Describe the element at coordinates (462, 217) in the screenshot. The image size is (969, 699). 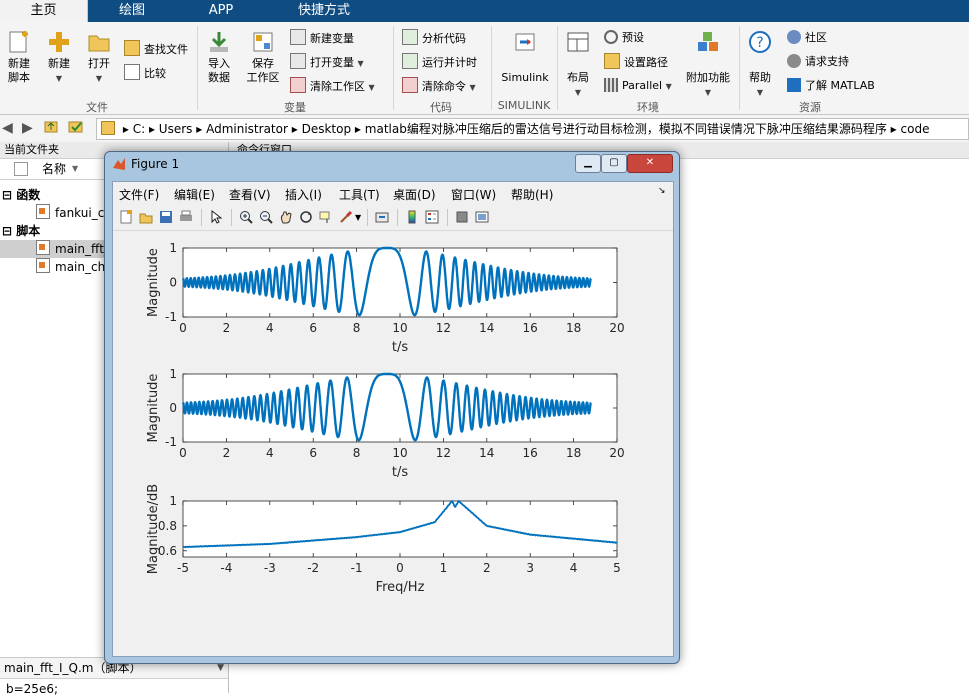
I see `hide-plot-tools-icon` at that location.